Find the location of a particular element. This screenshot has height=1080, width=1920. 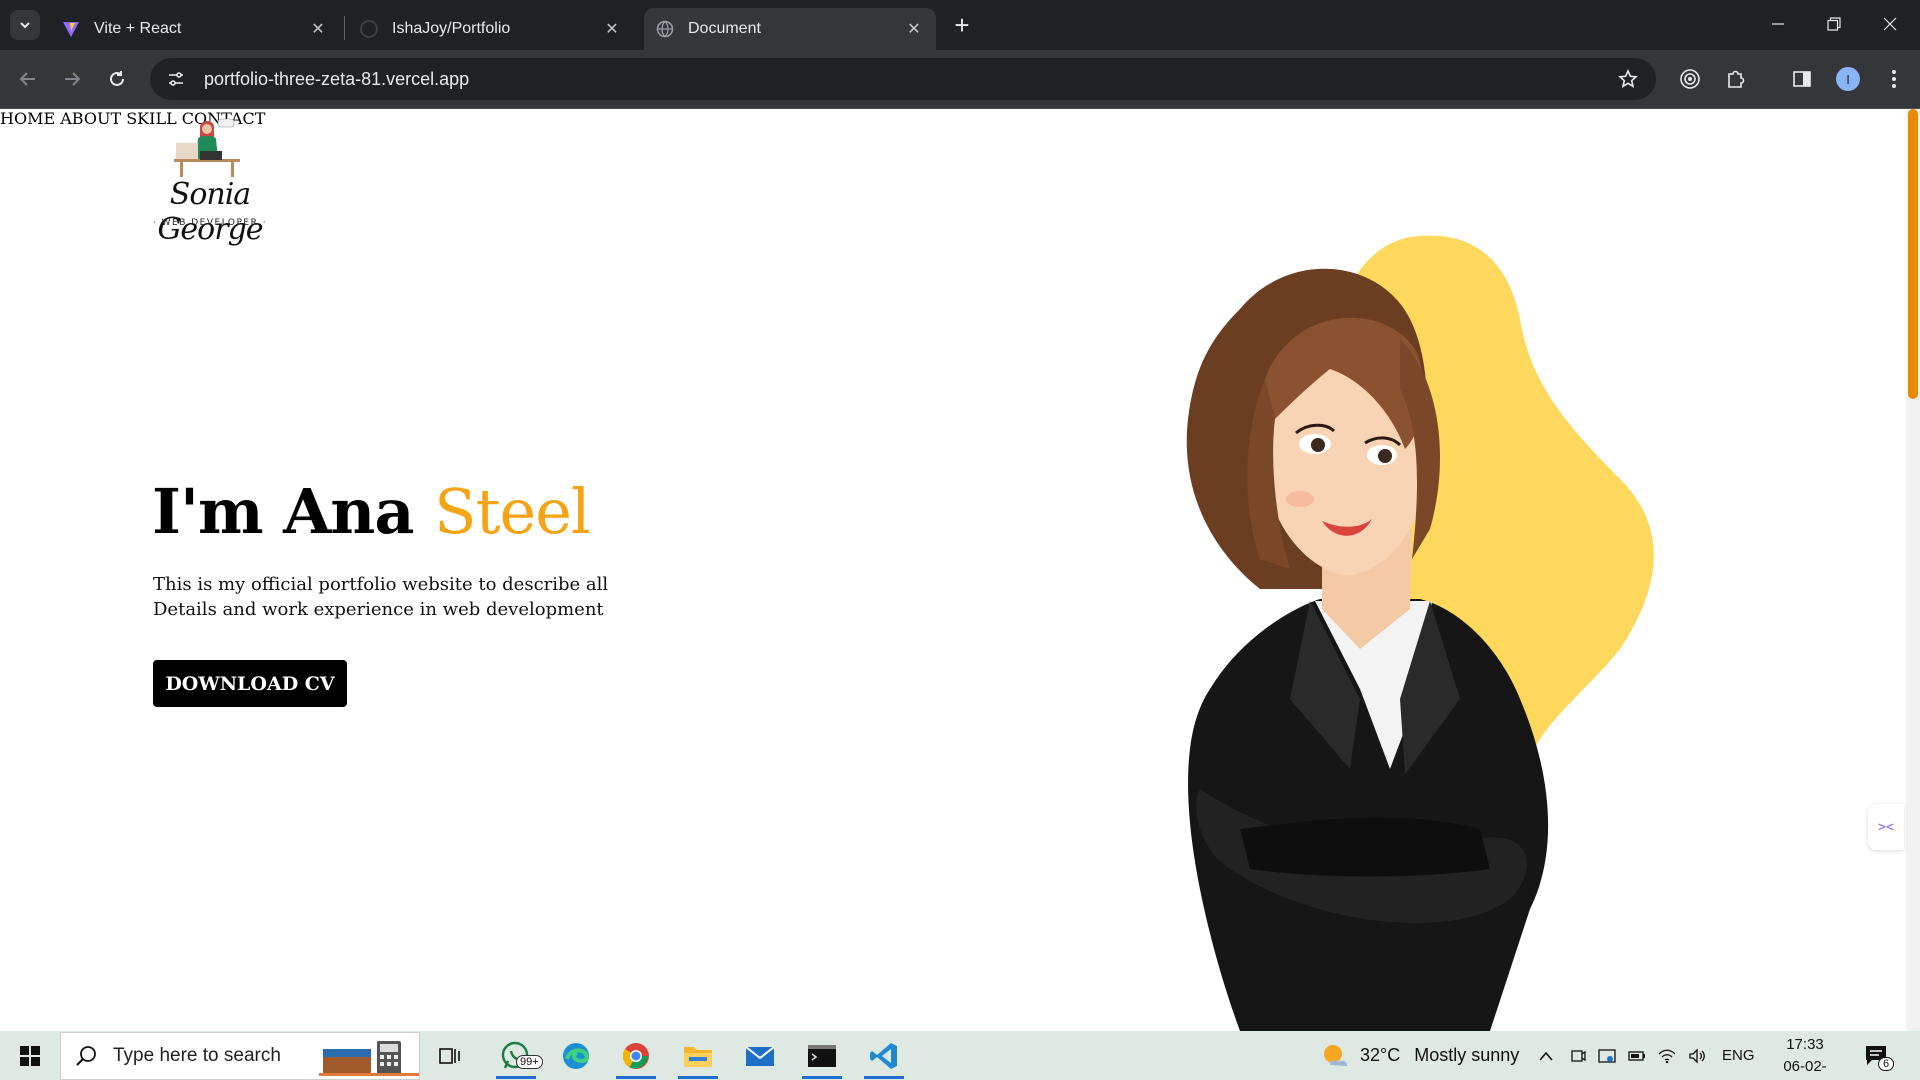

bookmark-button is located at coordinates (1628, 79).